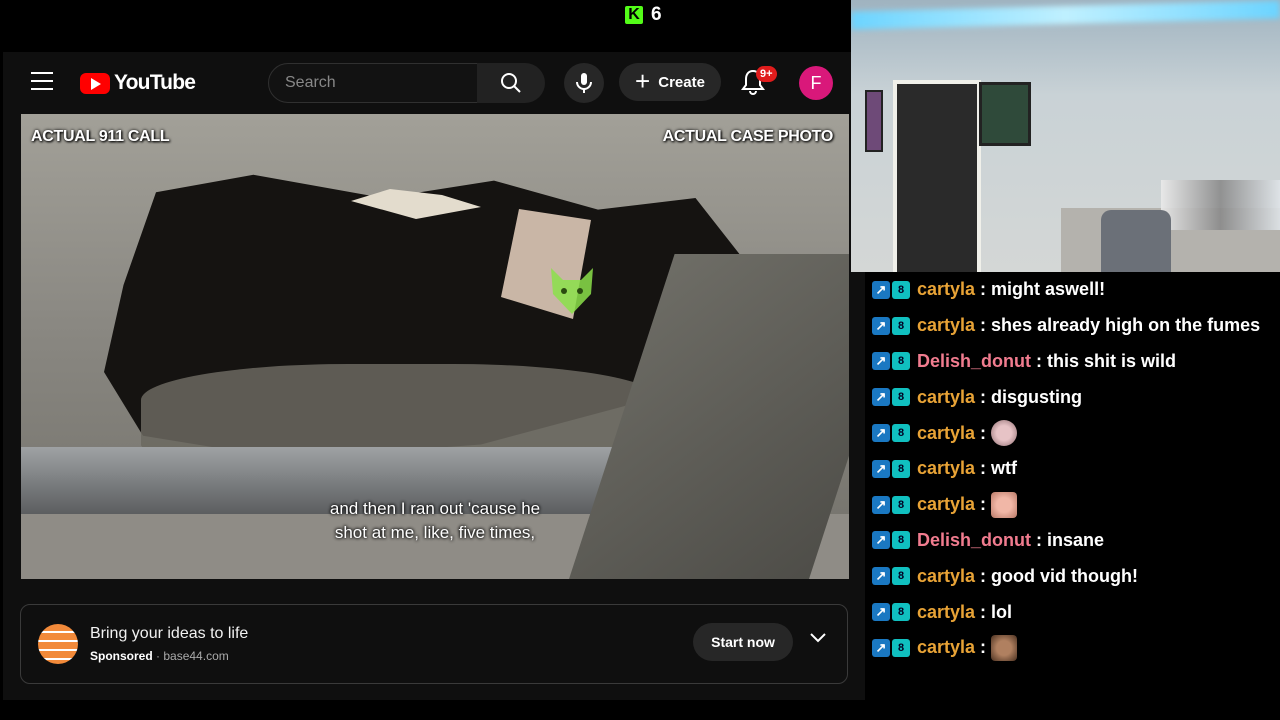 The width and height of the screenshot is (1280, 720). I want to click on search-button, so click(511, 83).